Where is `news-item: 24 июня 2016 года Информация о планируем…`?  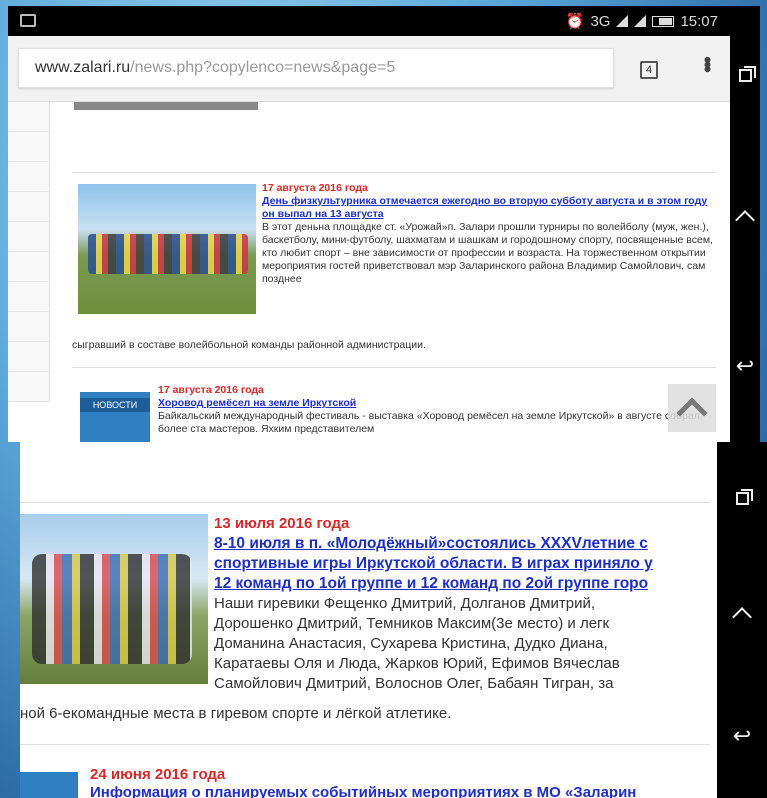
news-item: 24 июня 2016 года Информация о планируем… is located at coordinates (400, 782).